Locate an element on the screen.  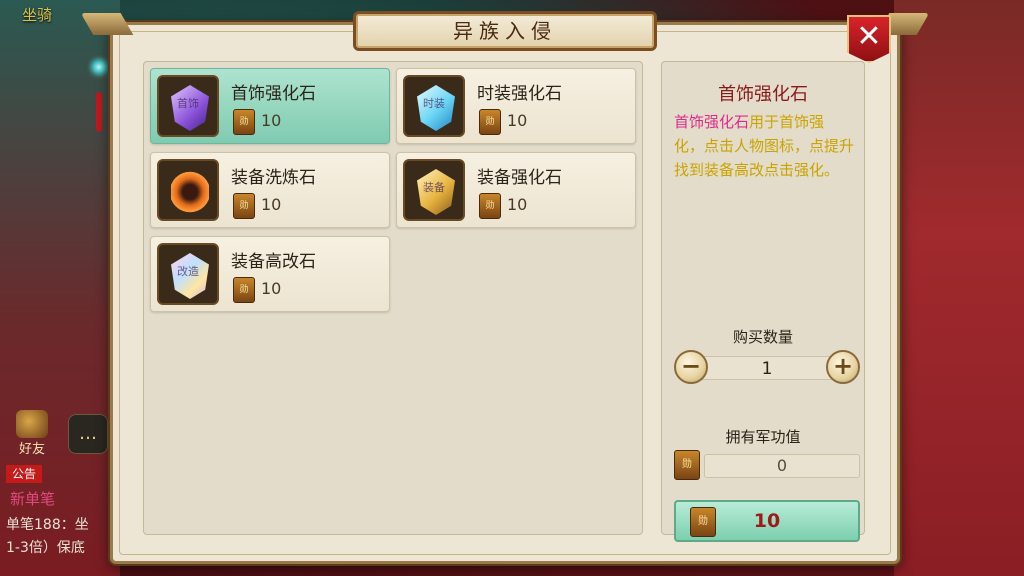
close-button: ✕ is located at coordinates (869, 39).